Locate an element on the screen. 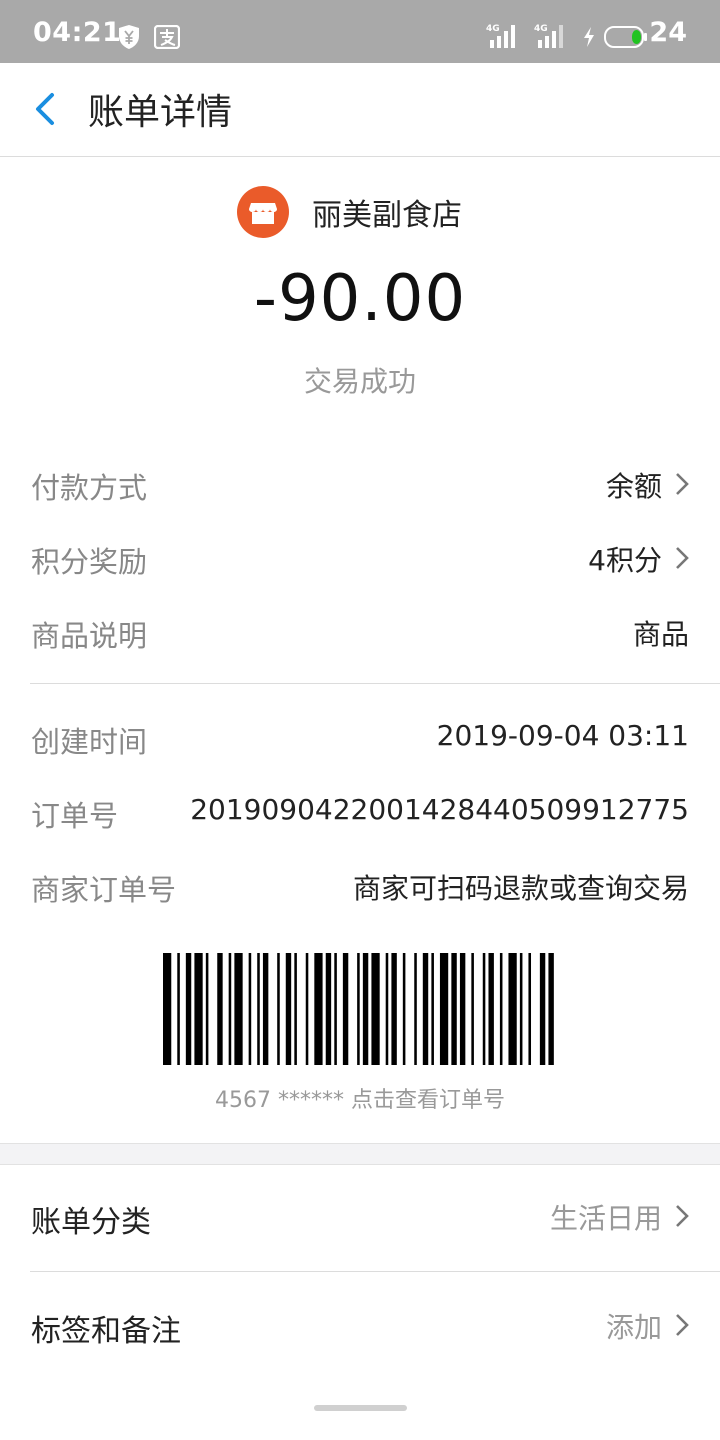  status-time: 04:21 is located at coordinates (77, 32).